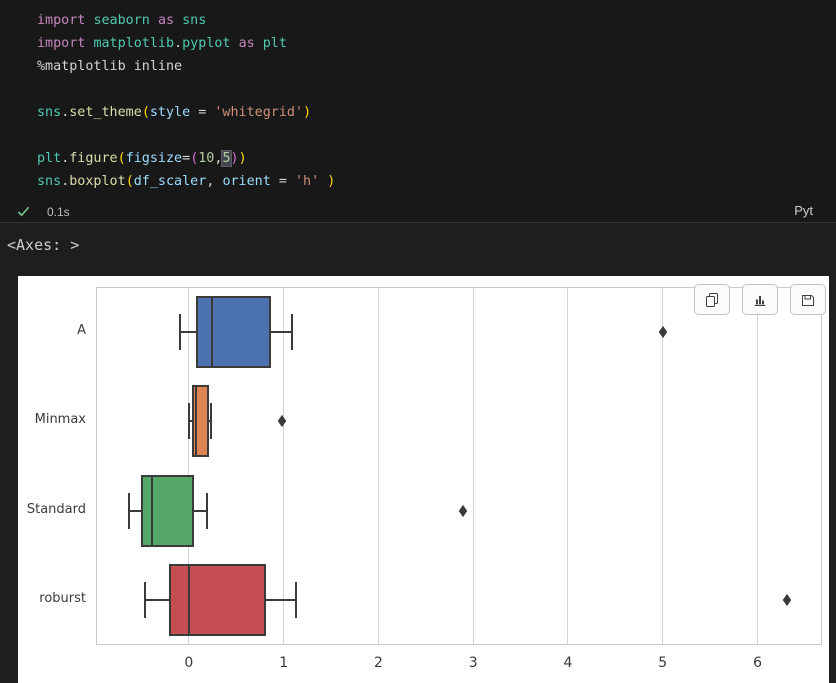  I want to click on save-icon, so click(808, 300).